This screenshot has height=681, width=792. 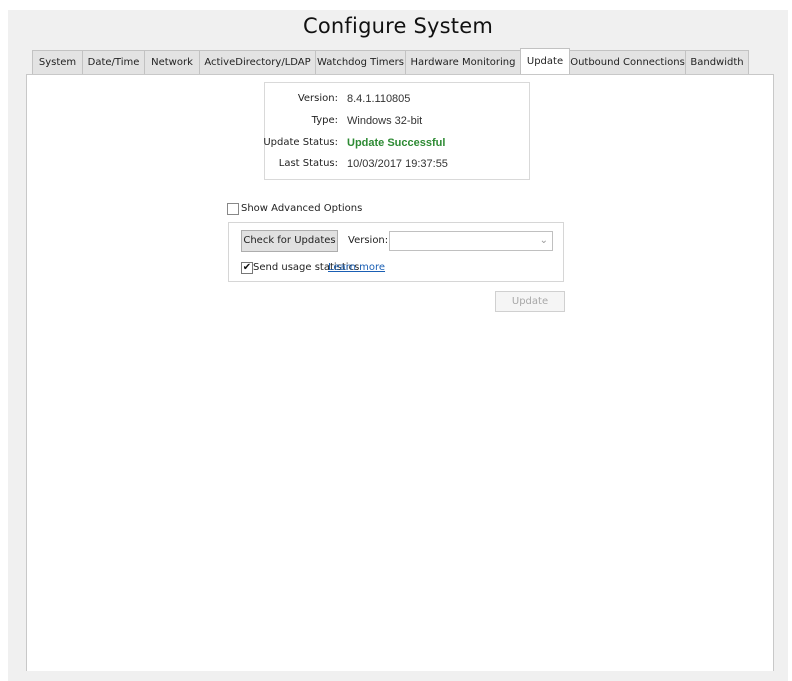 I want to click on type-value: Windows 32-bit, so click(x=385, y=121).